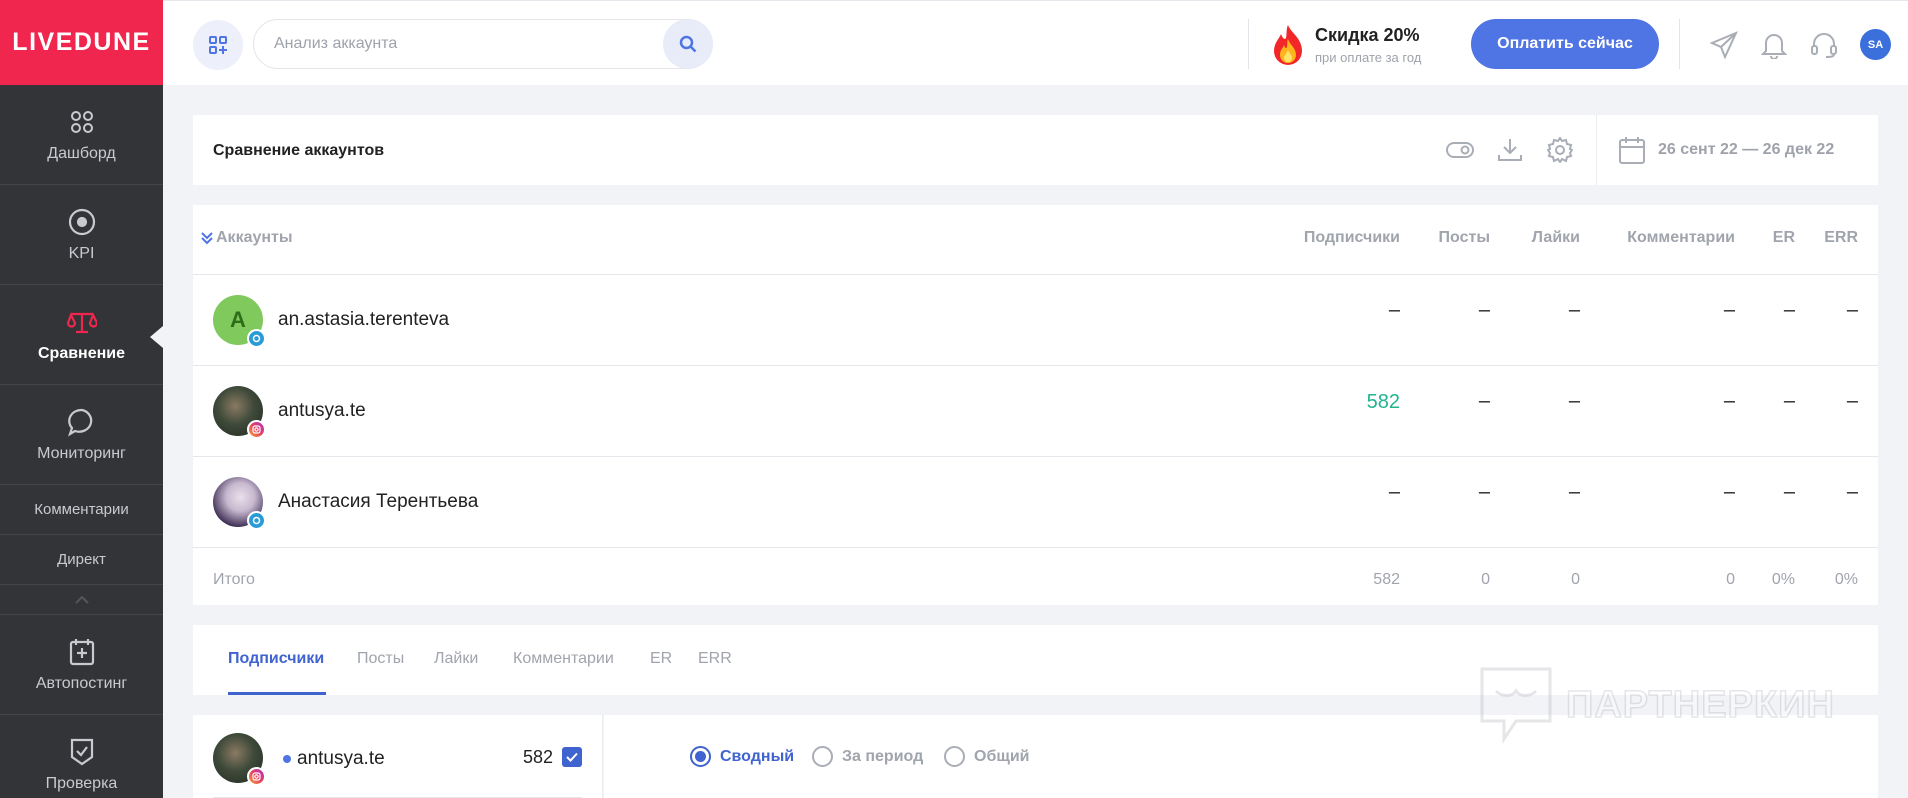  I want to click on calendar-icon, so click(1632, 150).